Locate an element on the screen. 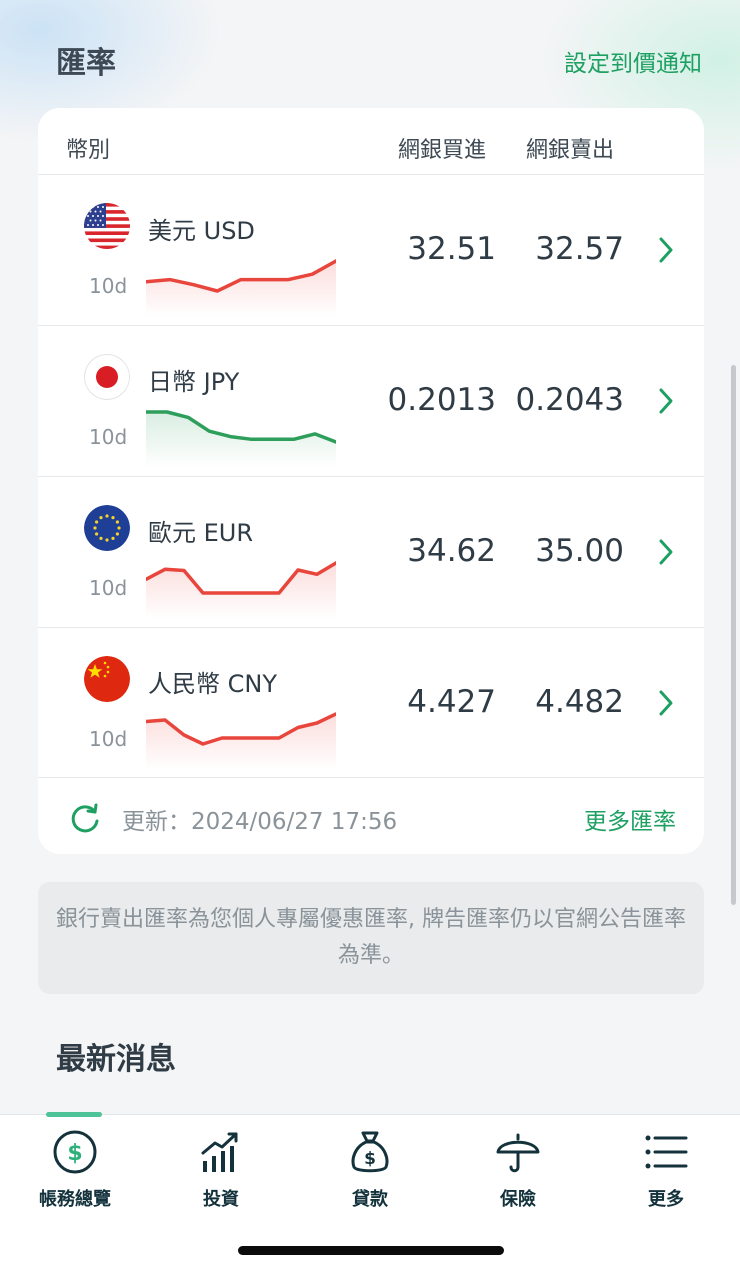 Image resolution: width=740 pixels, height=1272 pixels. rate-row-usd: 美元 USD 10d 32.51 32.57 is located at coordinates (371, 250).